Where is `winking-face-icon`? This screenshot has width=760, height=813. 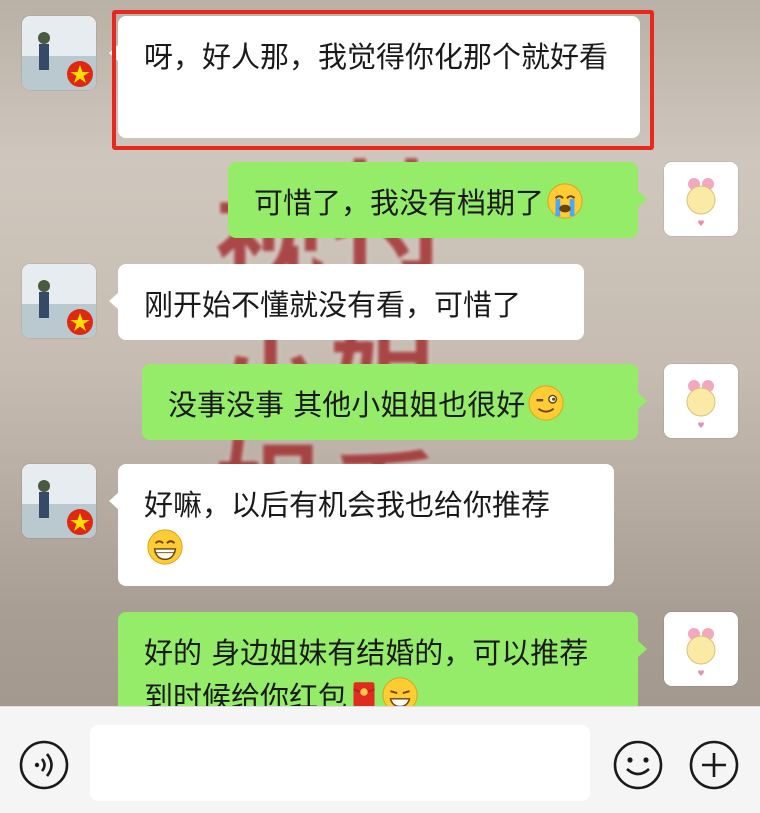
winking-face-icon is located at coordinates (546, 403).